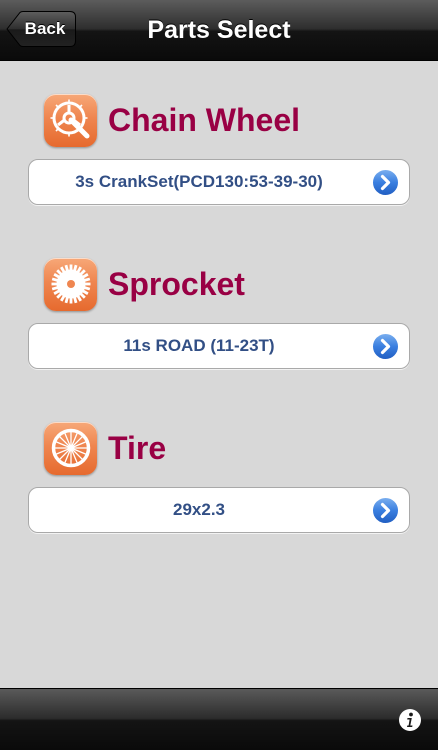 The height and width of the screenshot is (750, 438). Describe the element at coordinates (199, 509) in the screenshot. I see `tire-value: 29x2.3` at that location.